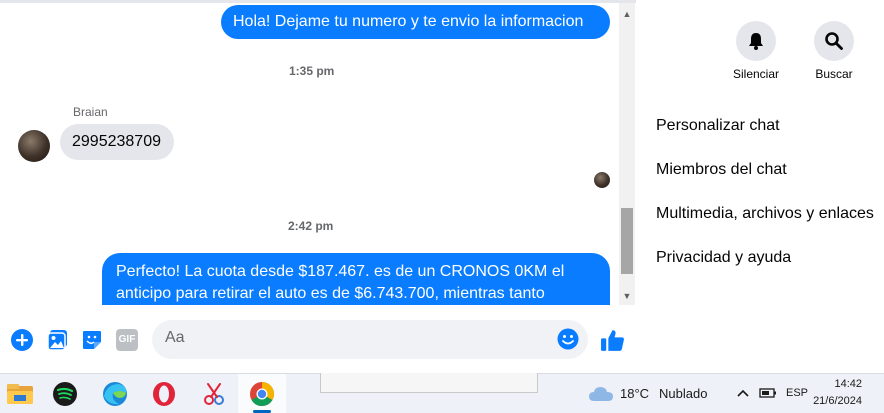 Image resolution: width=884 pixels, height=413 pixels. Describe the element at coordinates (58, 340) in the screenshot. I see `photo-icon` at that location.